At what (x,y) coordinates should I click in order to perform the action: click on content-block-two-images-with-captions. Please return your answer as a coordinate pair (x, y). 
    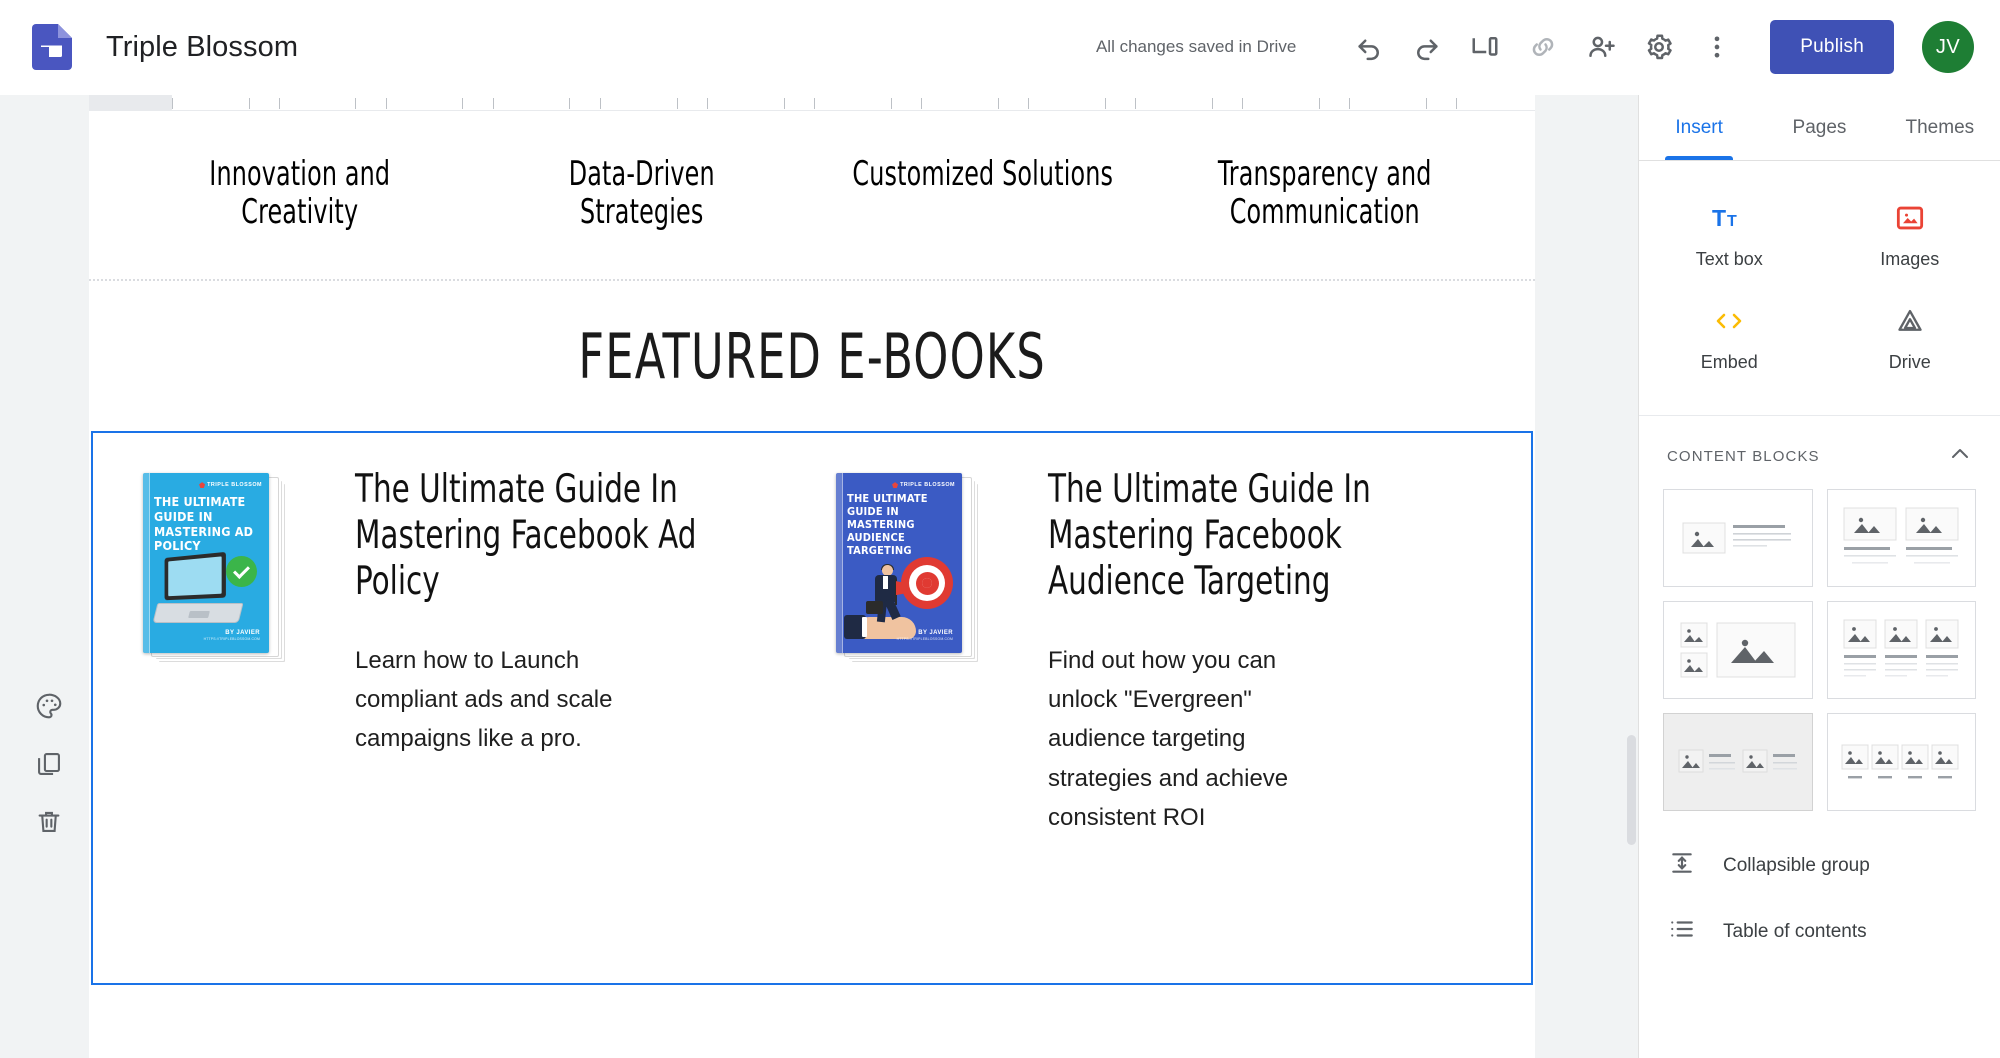
    Looking at the image, I should click on (1901, 538).